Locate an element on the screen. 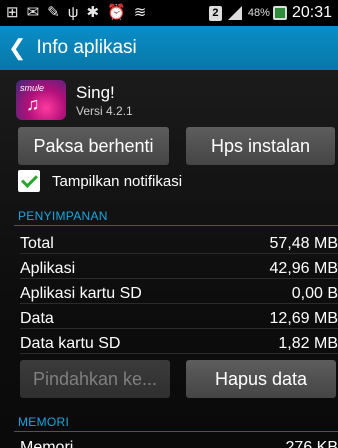 The image size is (338, 448). smule-app-icon: smule ♫ is located at coordinates (41, 100).